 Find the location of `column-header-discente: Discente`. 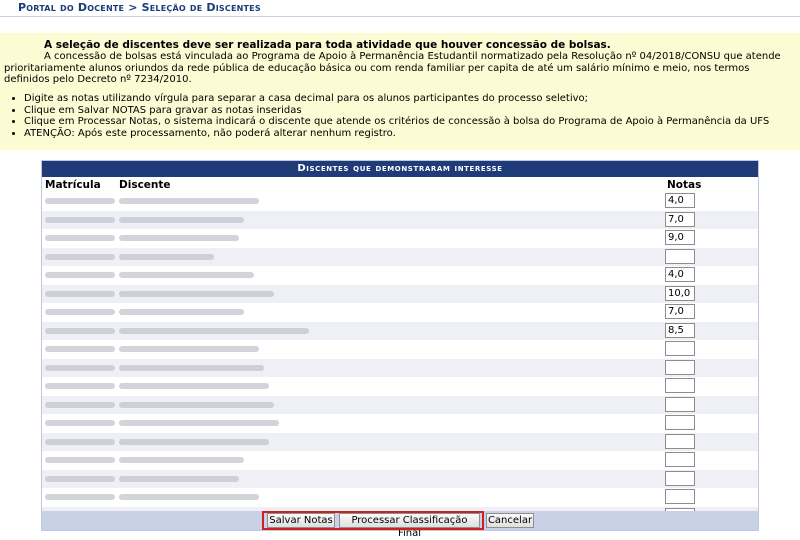

column-header-discente: Discente is located at coordinates (145, 185).